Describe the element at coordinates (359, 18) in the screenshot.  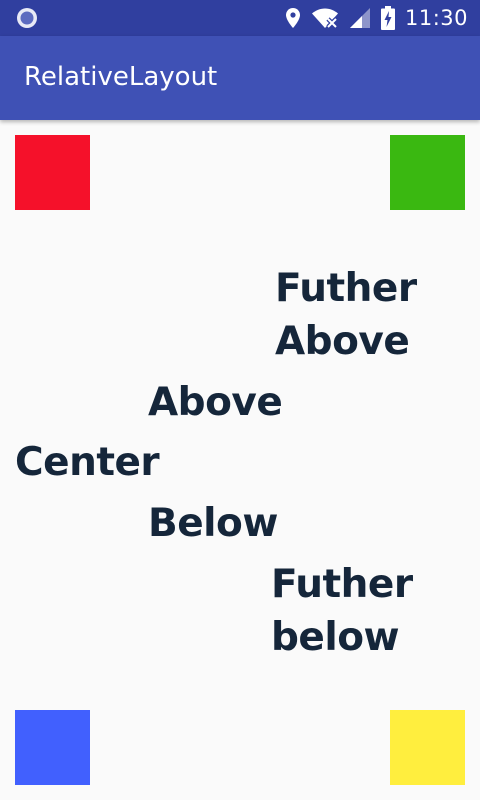
I see `signal-icon` at that location.